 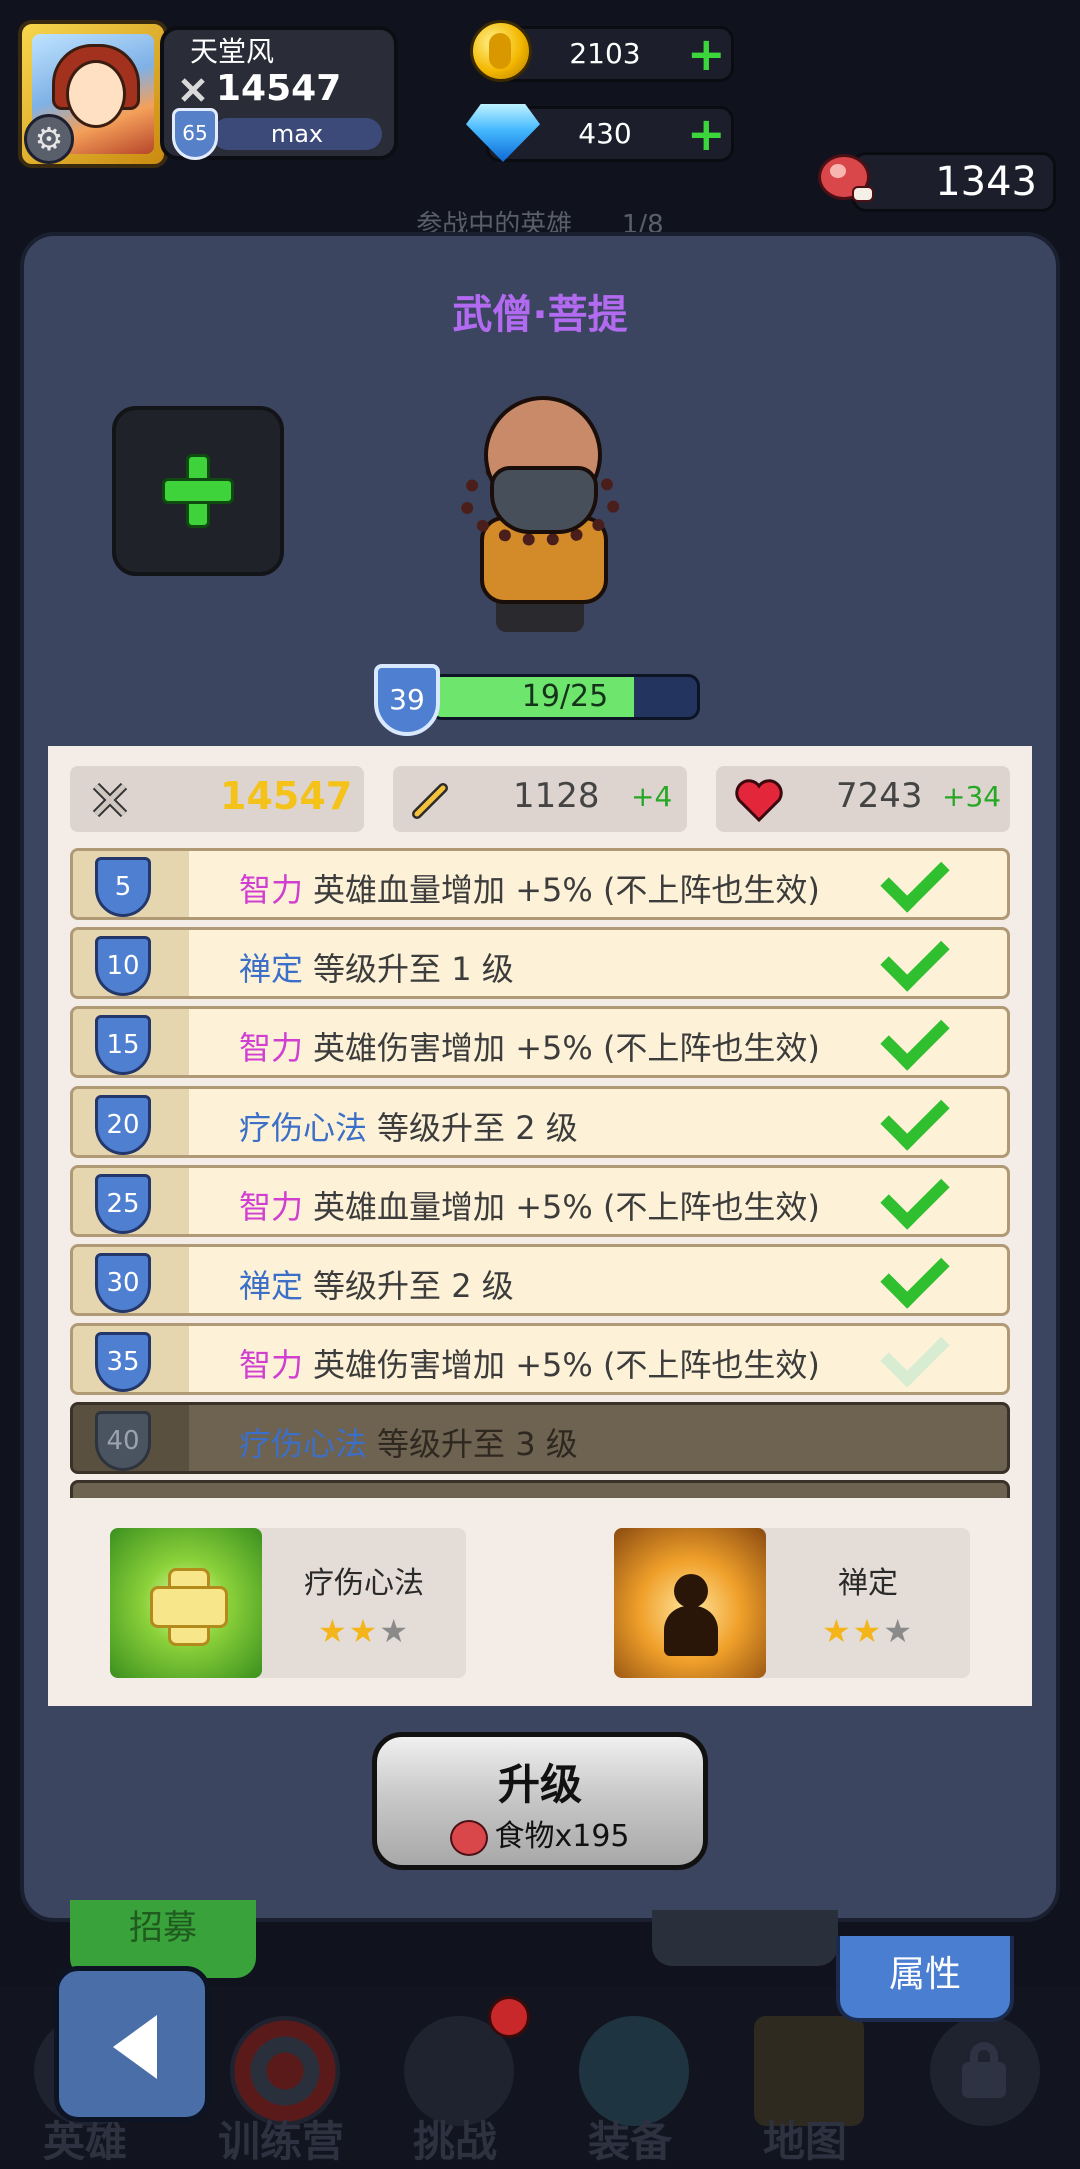 I want to click on add-equipment-slot, so click(x=198, y=491).